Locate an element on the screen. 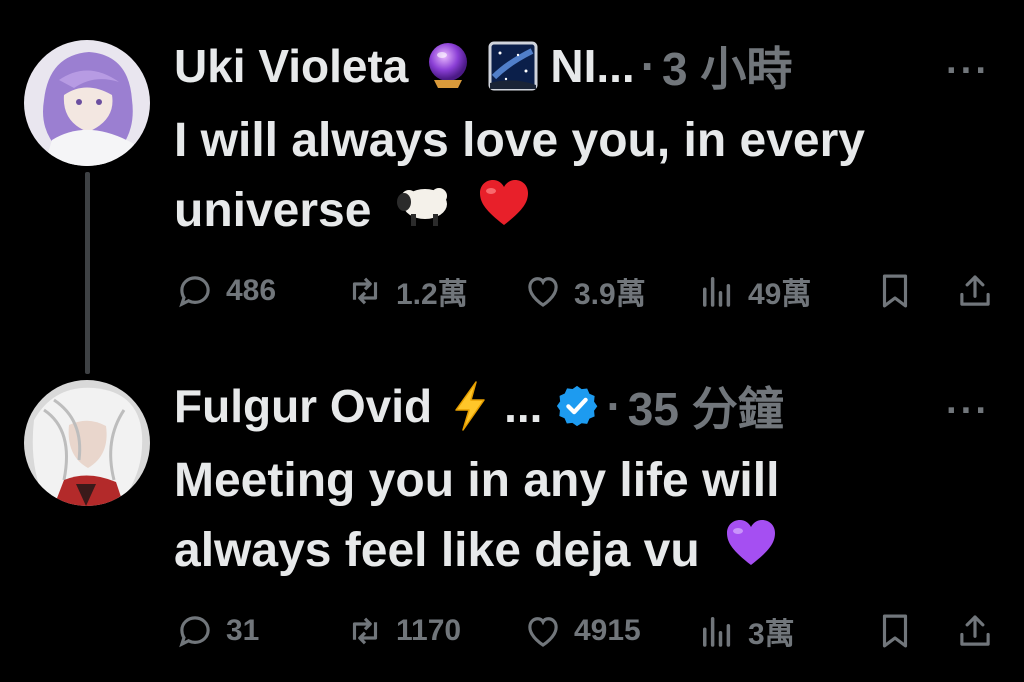 This screenshot has width=1024, height=682. tweet-actions: 31 1170 4915 3萬 is located at coordinates (589, 631).